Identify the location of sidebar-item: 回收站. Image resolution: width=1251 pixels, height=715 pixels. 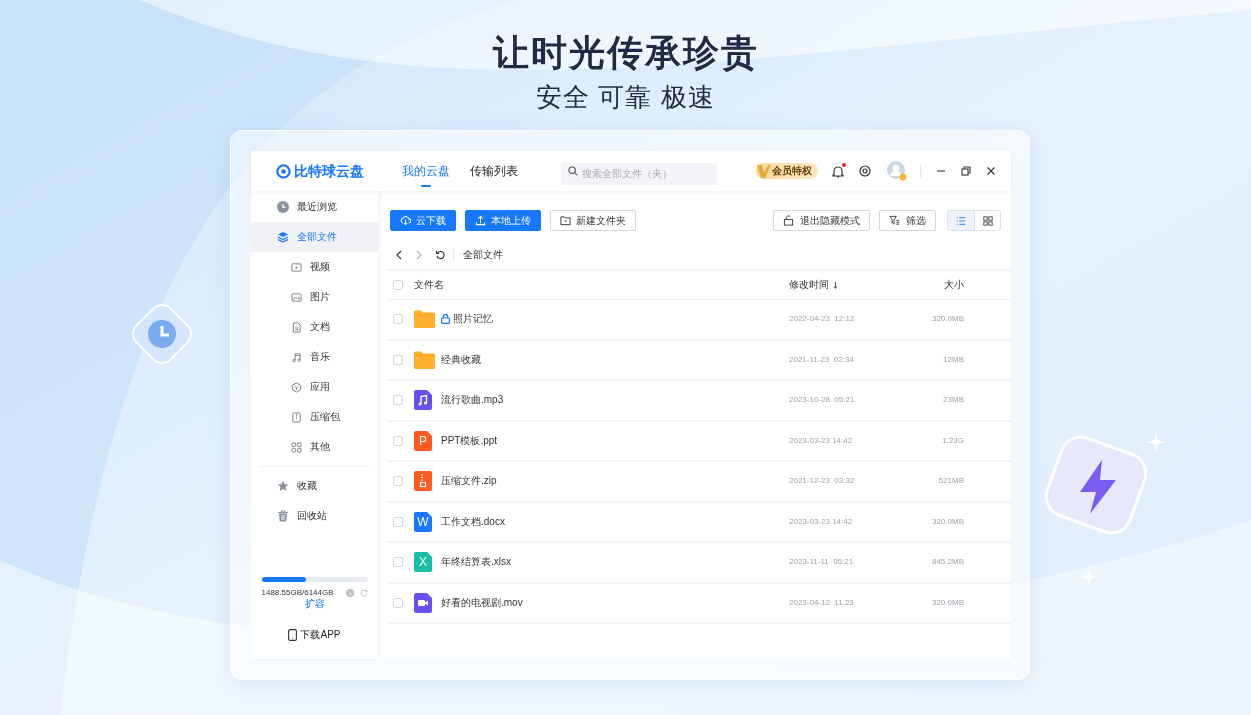
(314, 516).